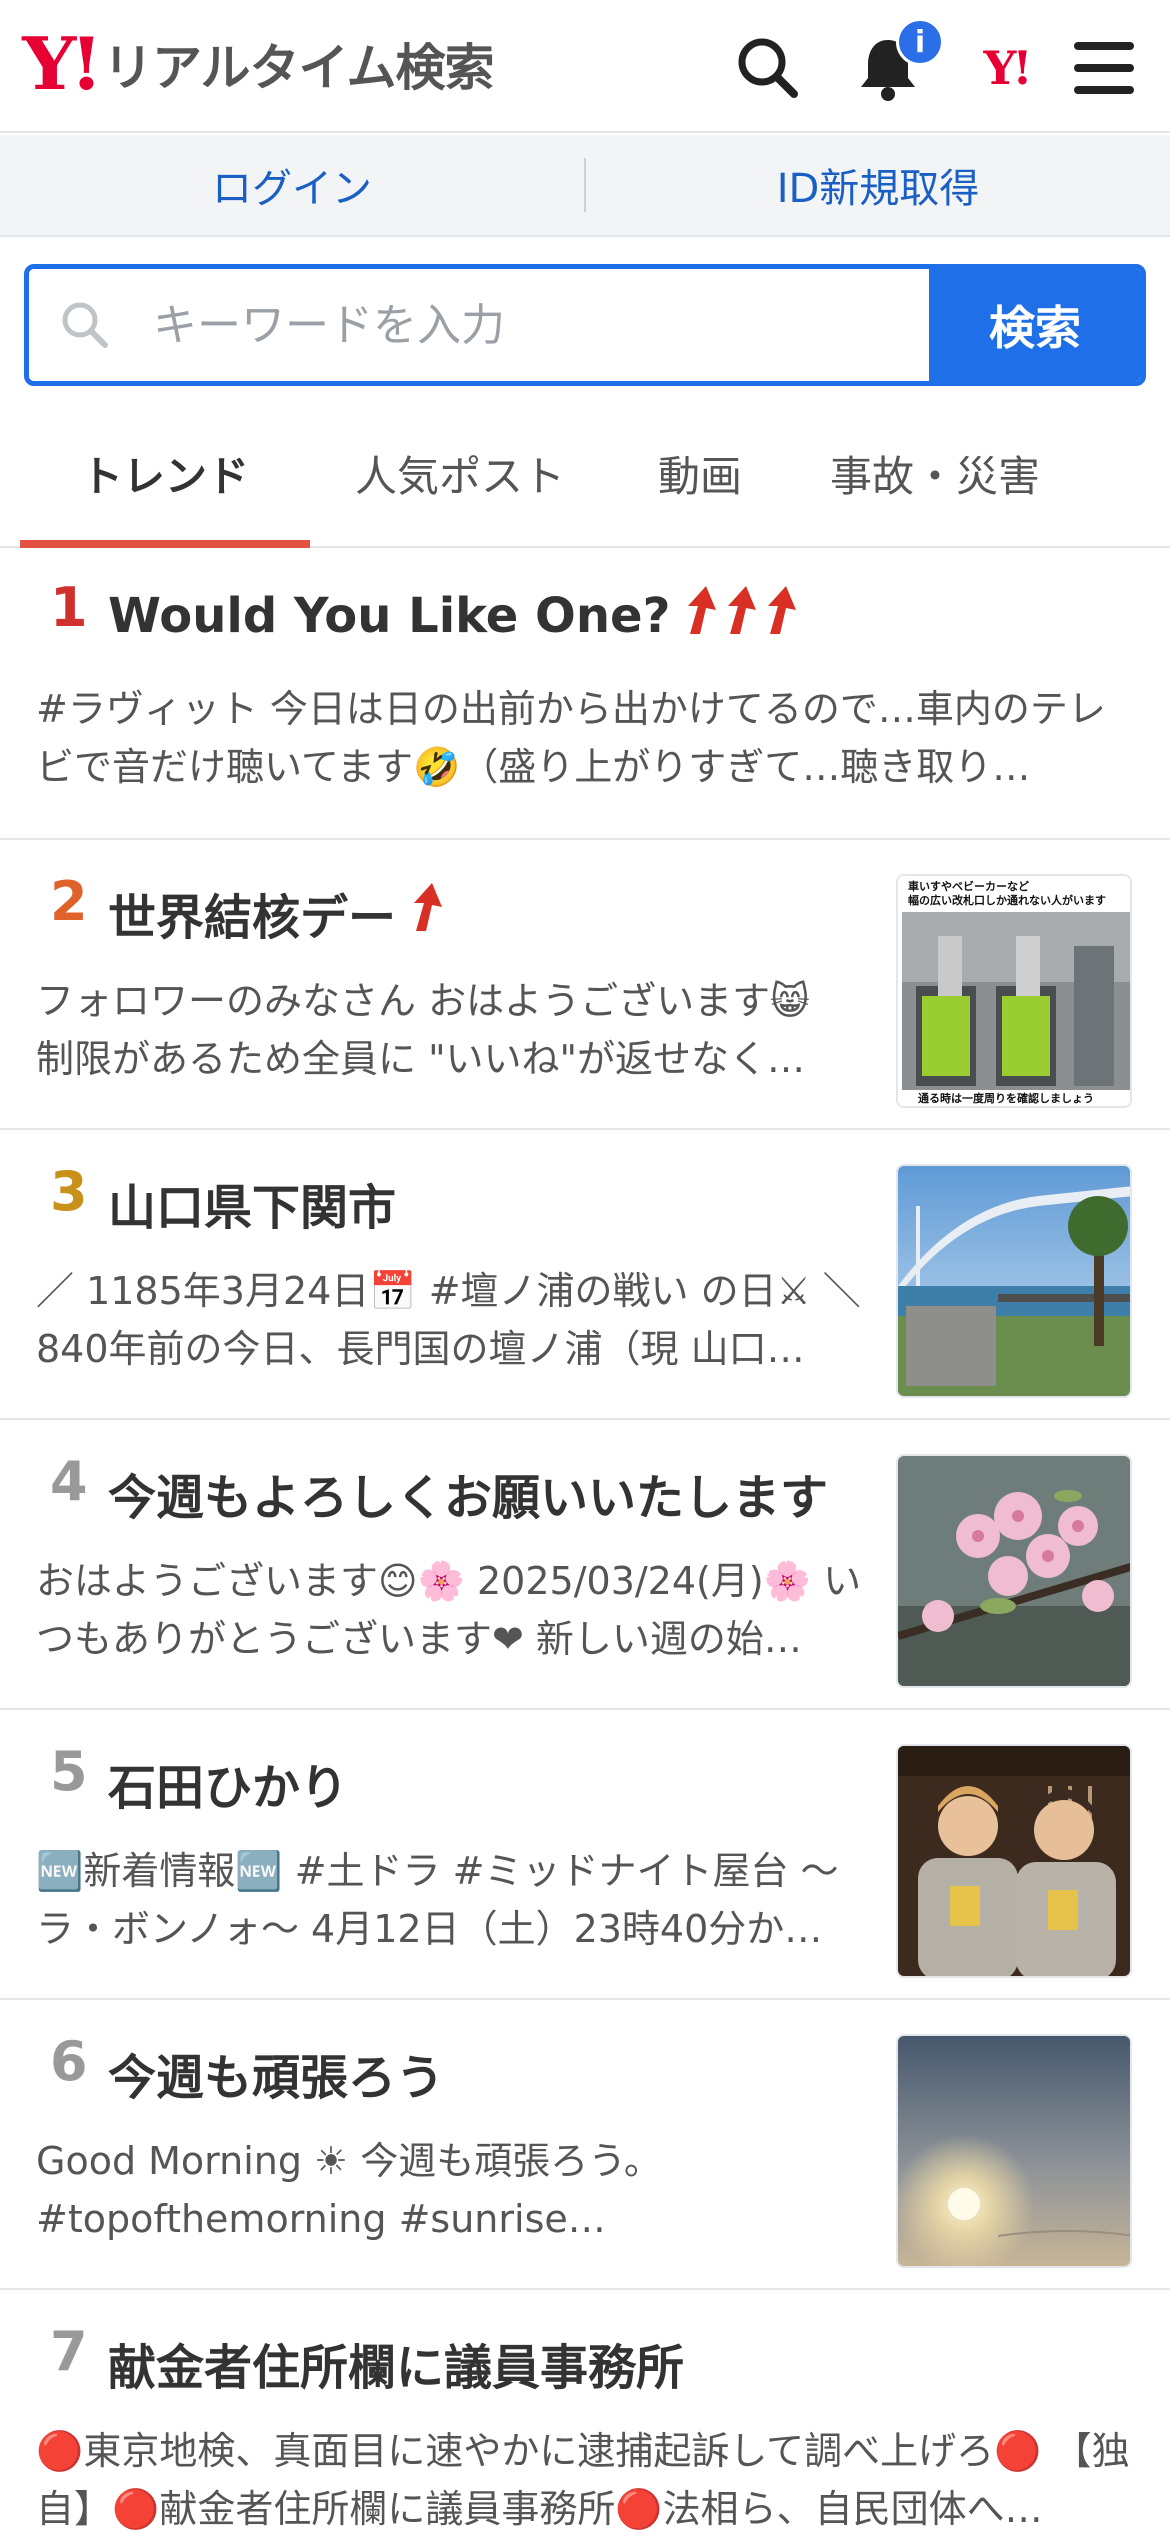 This screenshot has height=2532, width=1170. I want to click on search-icon, so click(768, 68).